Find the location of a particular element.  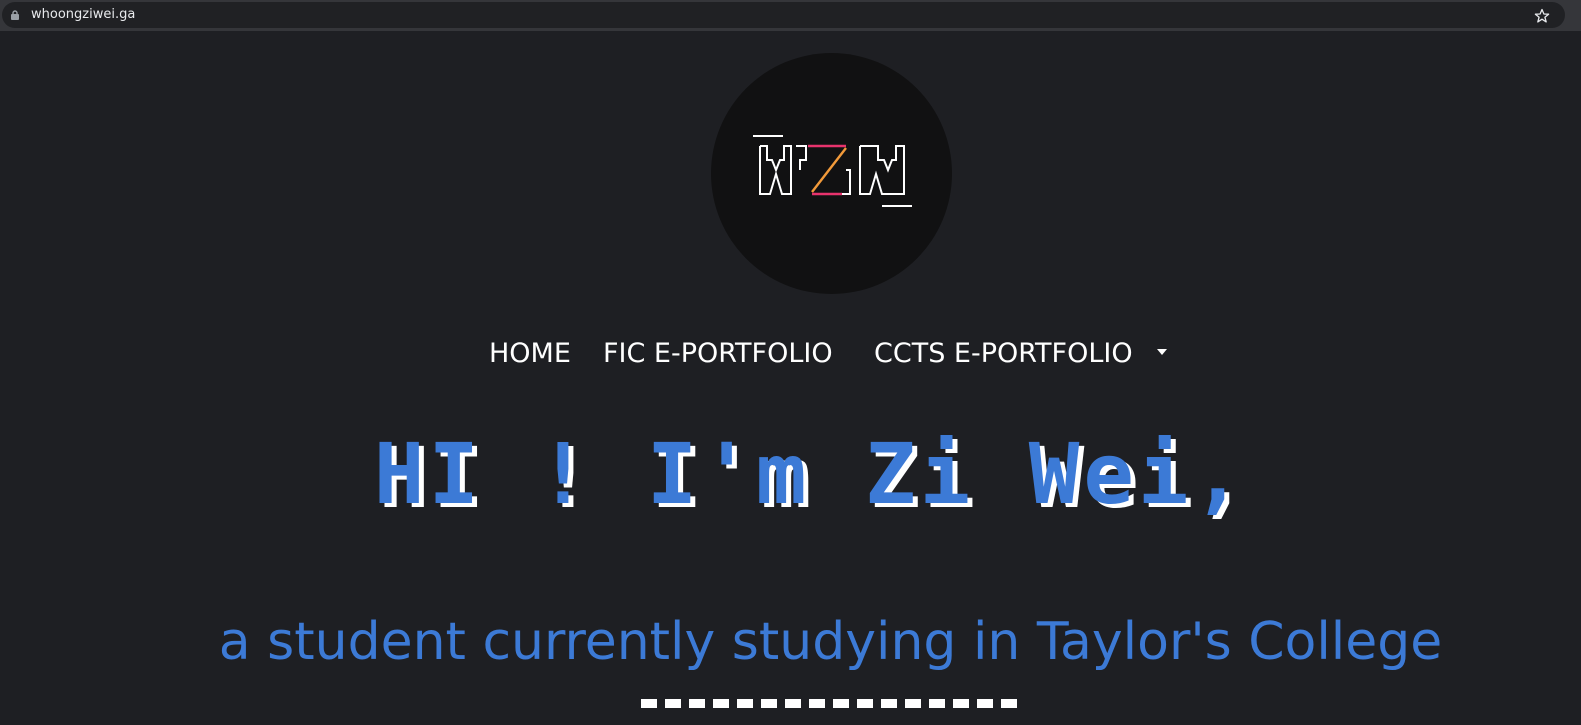

nav-ccts-eportfolio-dropdown: CCTS E-PORTFOLIO is located at coordinates (1003, 354).